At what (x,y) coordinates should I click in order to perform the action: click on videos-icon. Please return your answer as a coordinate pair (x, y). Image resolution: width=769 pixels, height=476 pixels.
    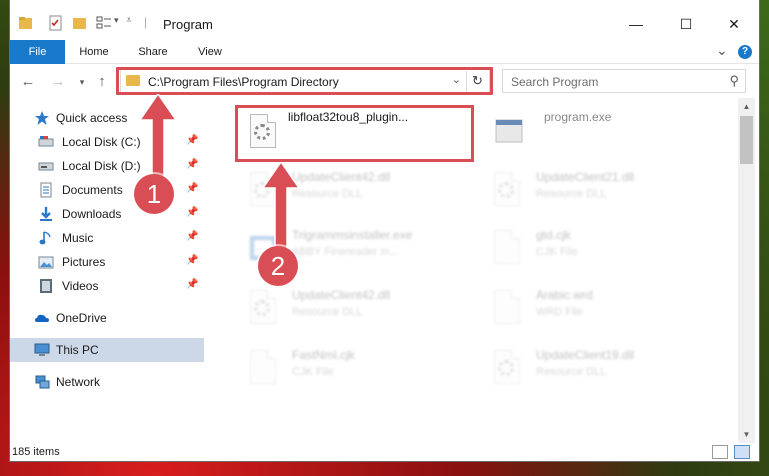
    Looking at the image, I should click on (46, 286).